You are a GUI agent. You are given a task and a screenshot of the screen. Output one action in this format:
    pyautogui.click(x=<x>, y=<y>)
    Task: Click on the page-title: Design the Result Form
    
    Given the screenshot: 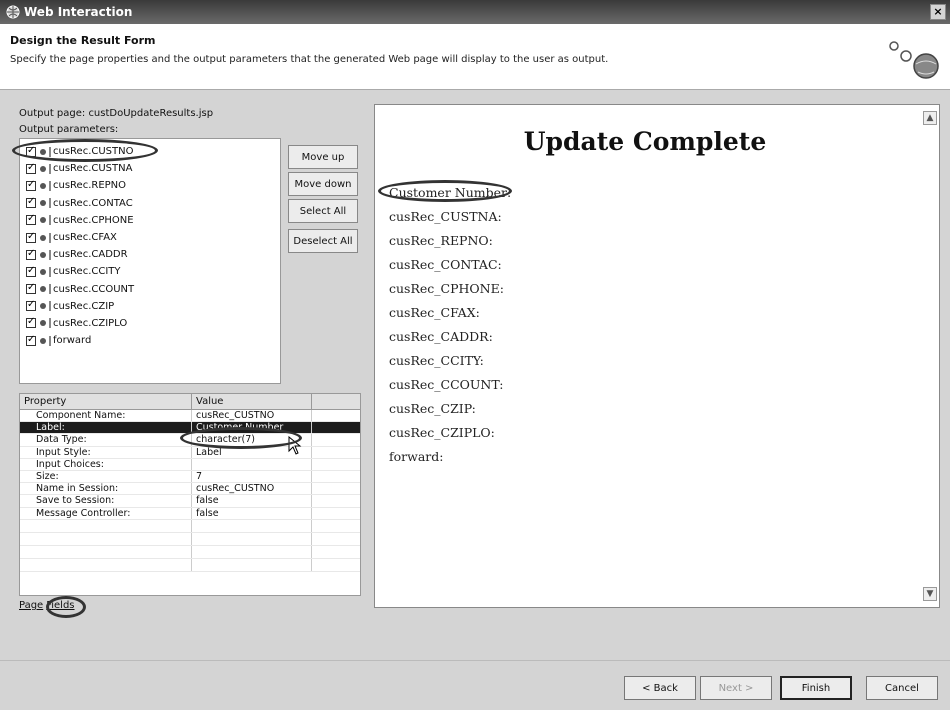 What is the action you would take?
    pyautogui.click(x=83, y=40)
    